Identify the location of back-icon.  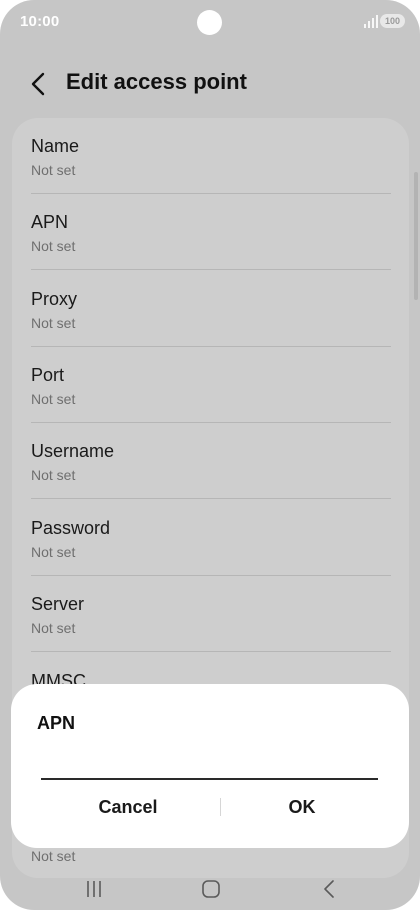
(329, 889).